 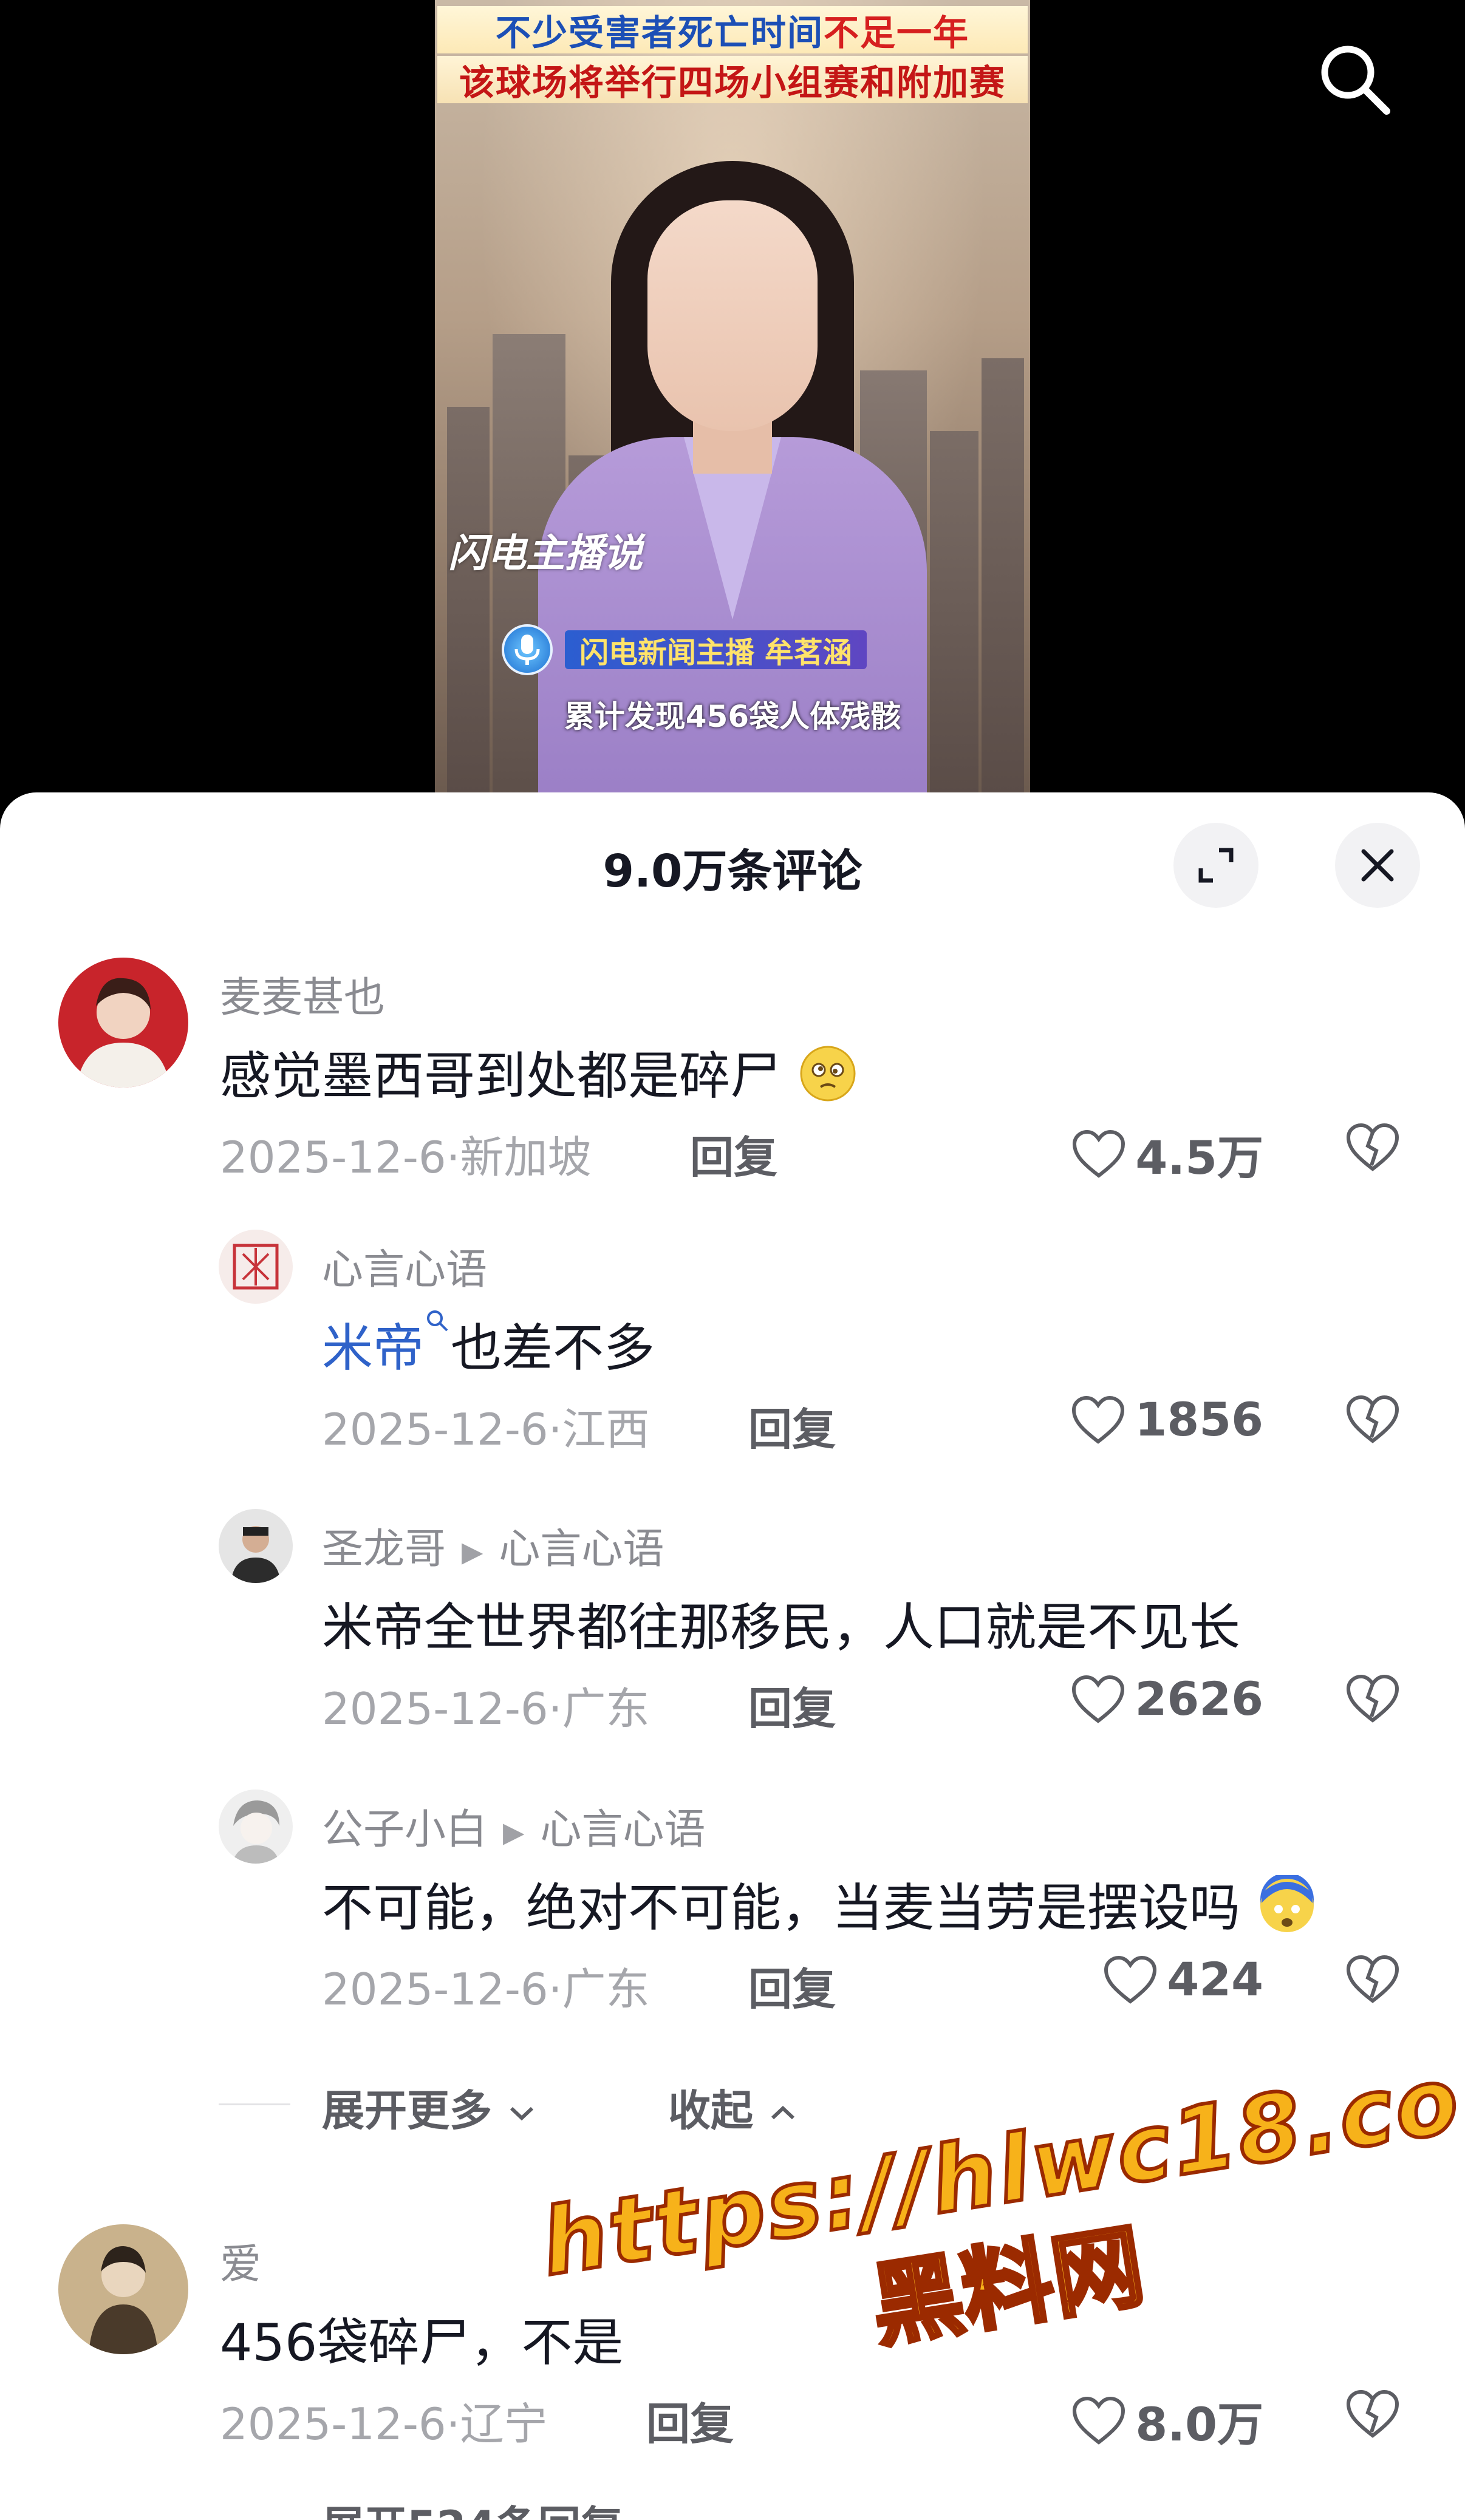 I want to click on anchor-name-bar: 闪电新闻主播 牟茗涵, so click(x=699, y=649).